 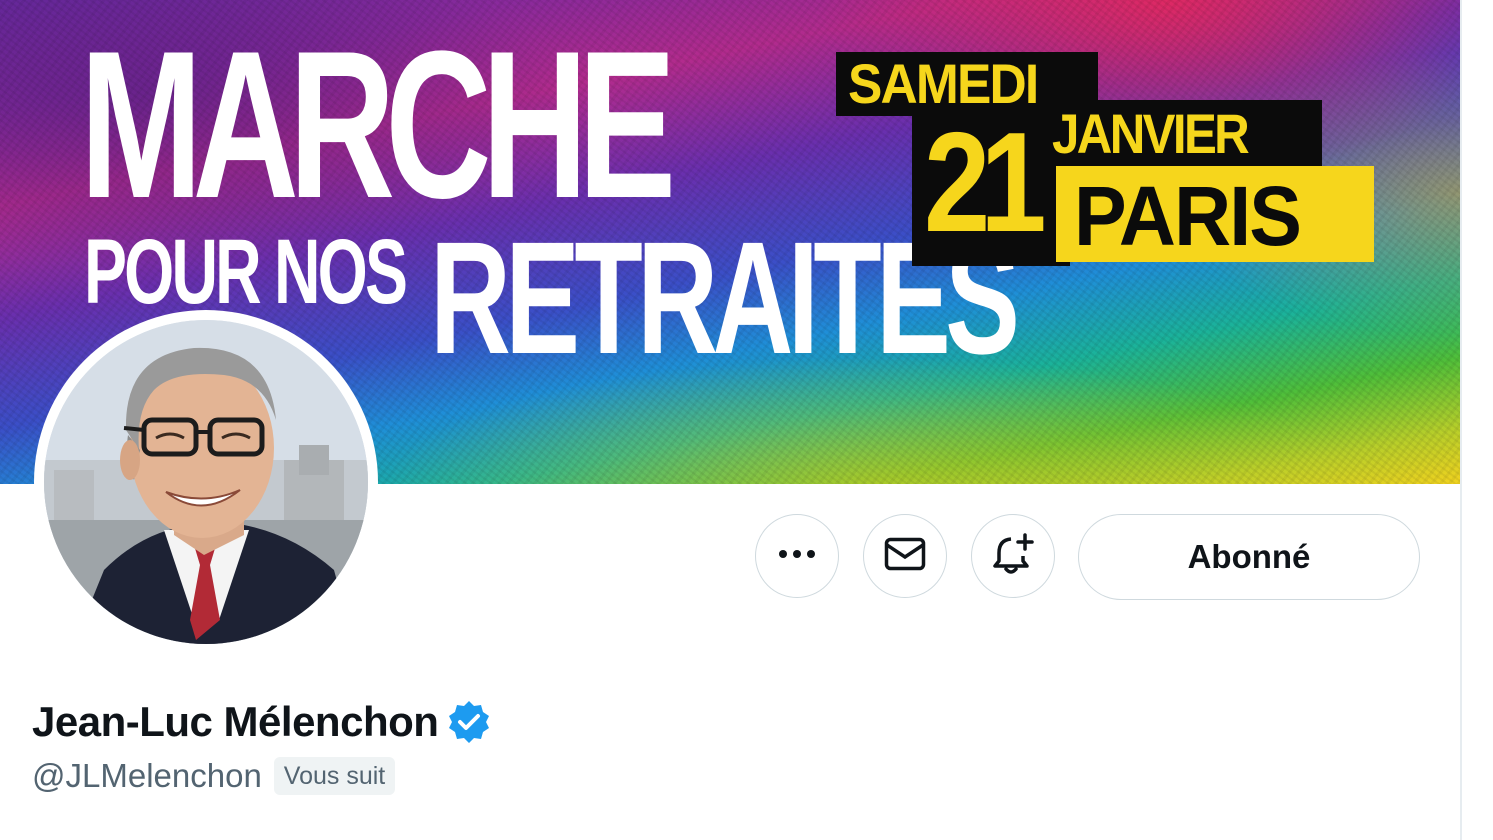 I want to click on more-button, so click(x=797, y=556).